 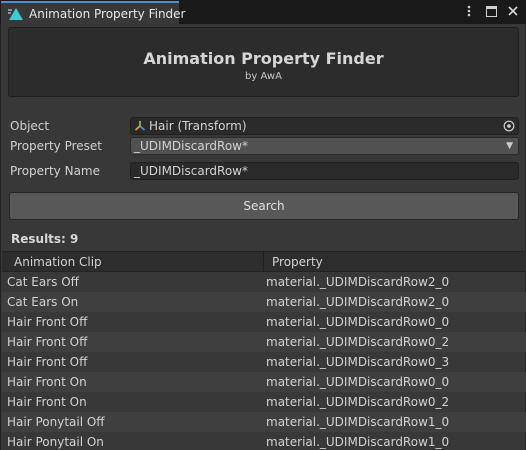 What do you see at coordinates (16, 14) in the screenshot?
I see `editor-window-icon` at bounding box center [16, 14].